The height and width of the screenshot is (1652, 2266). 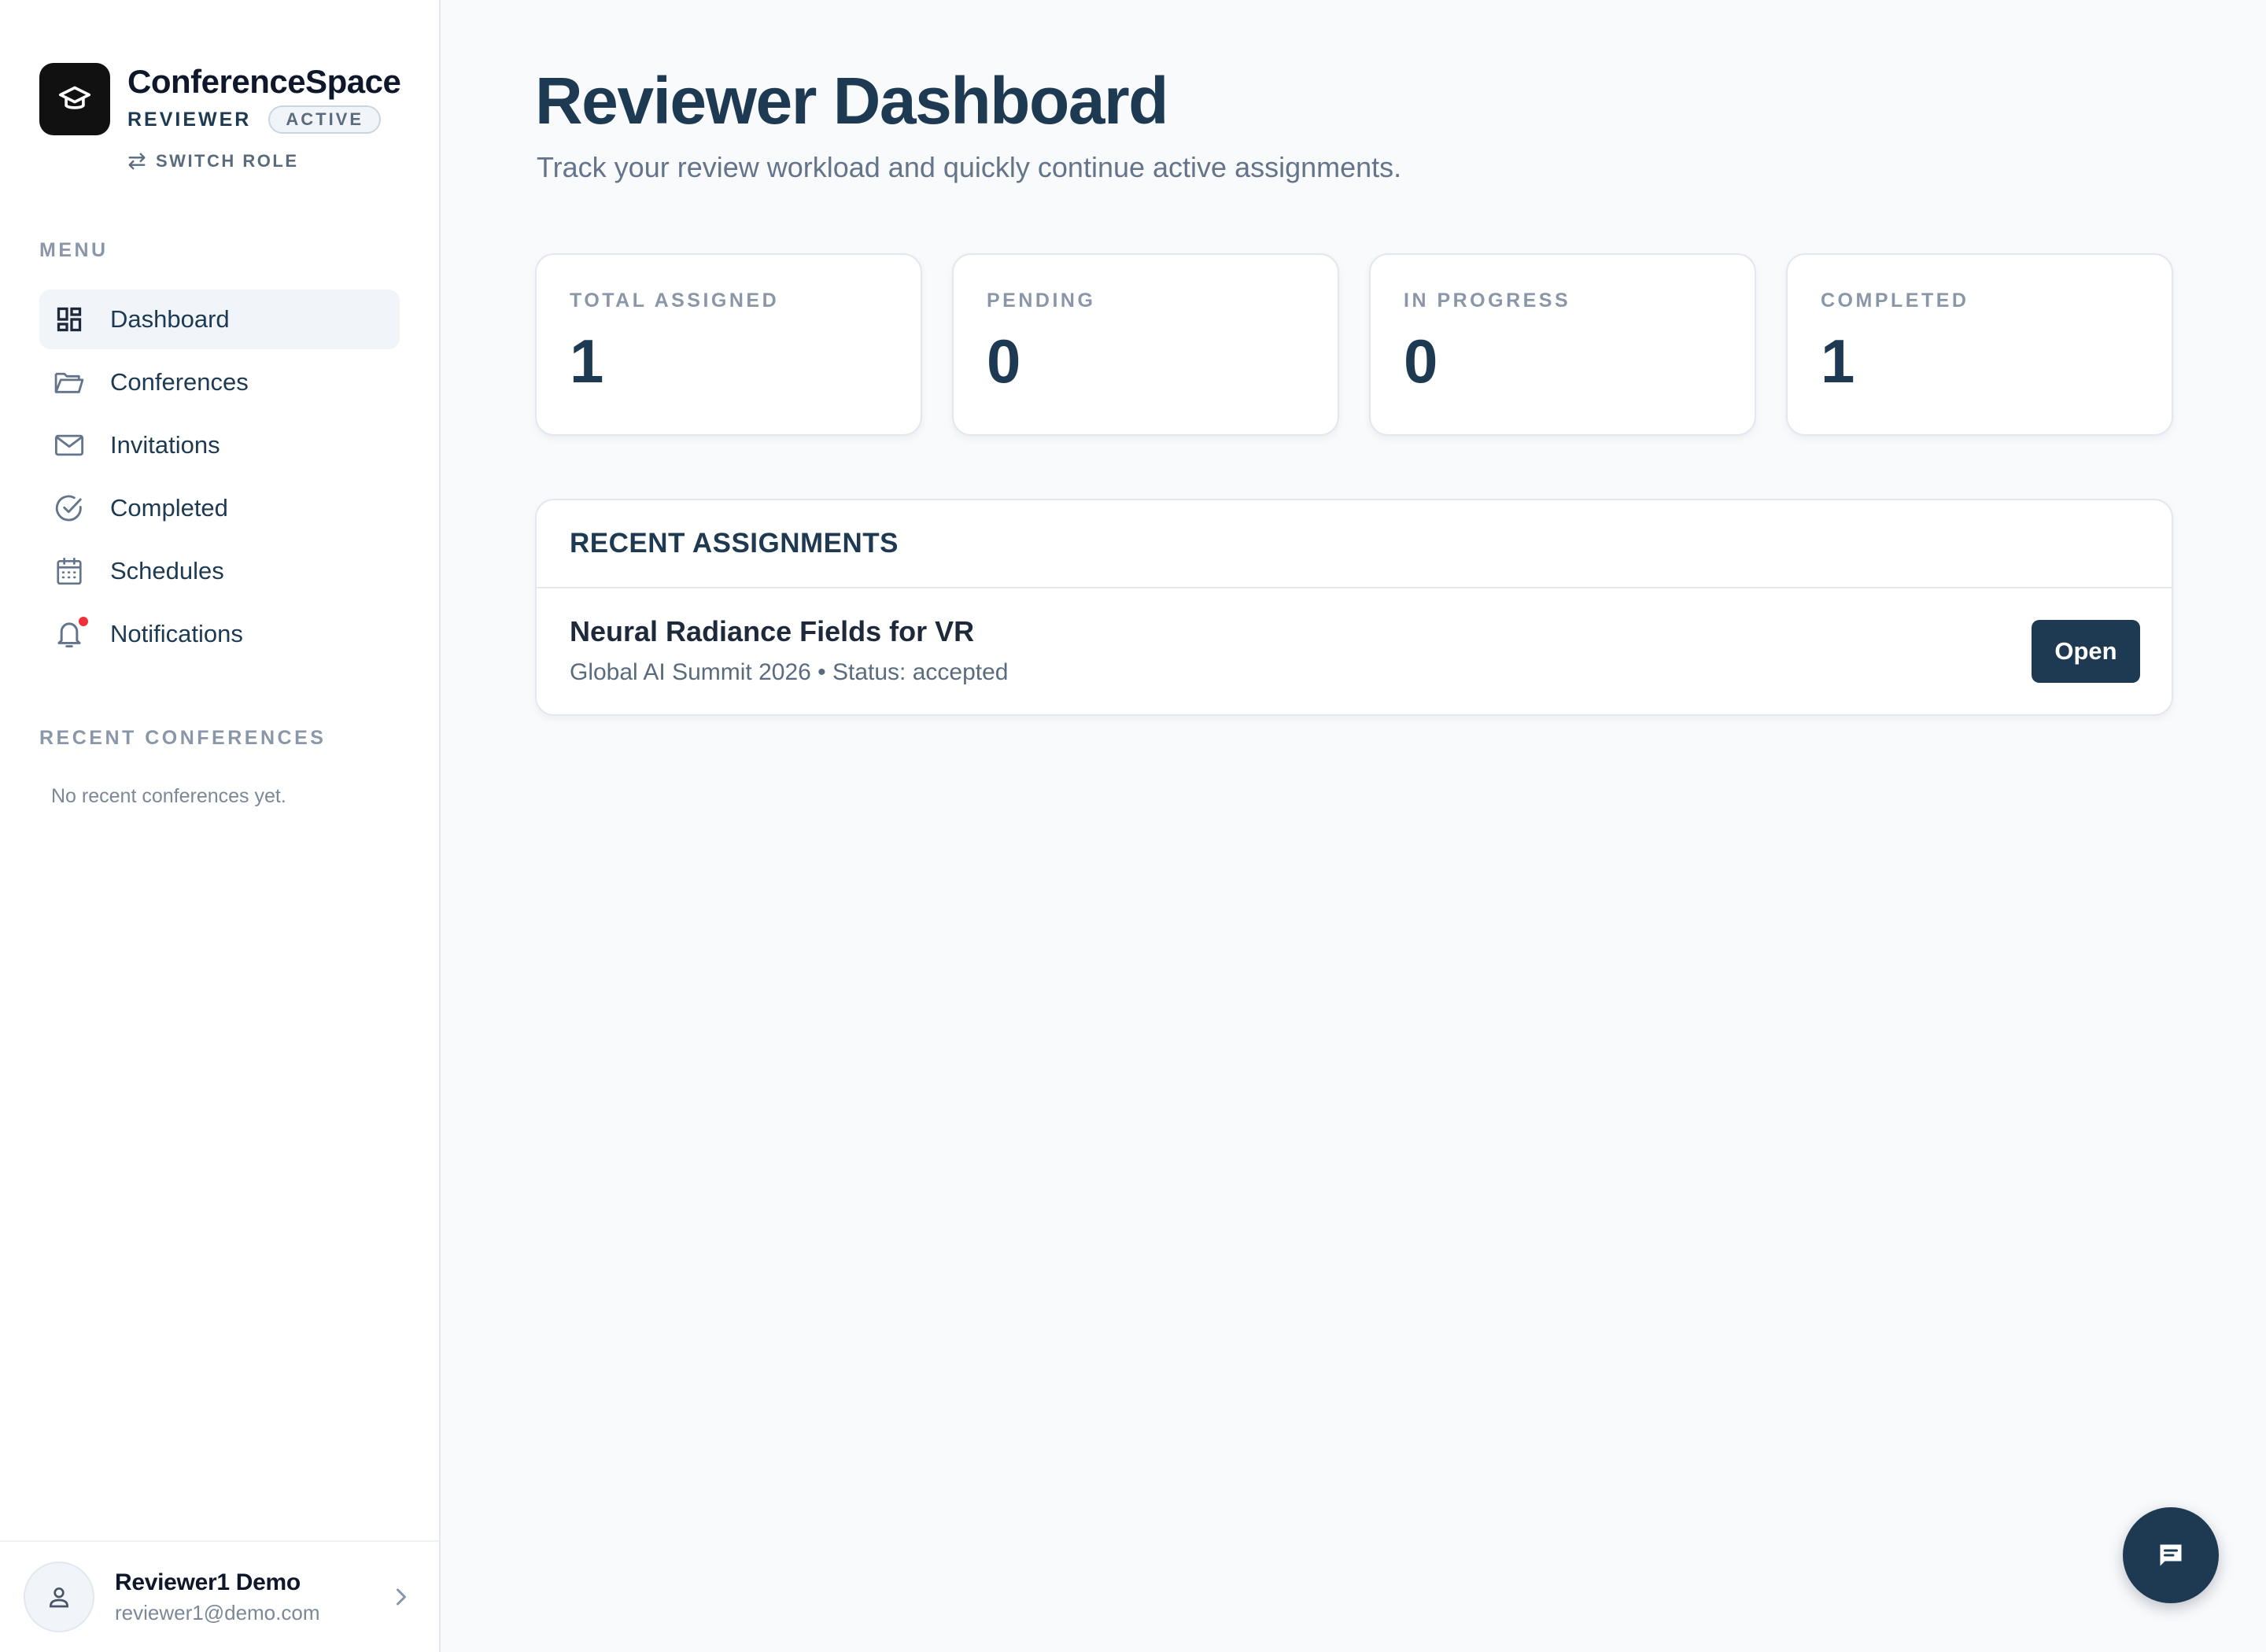 What do you see at coordinates (1041, 300) in the screenshot?
I see `stat-label: PENDING` at bounding box center [1041, 300].